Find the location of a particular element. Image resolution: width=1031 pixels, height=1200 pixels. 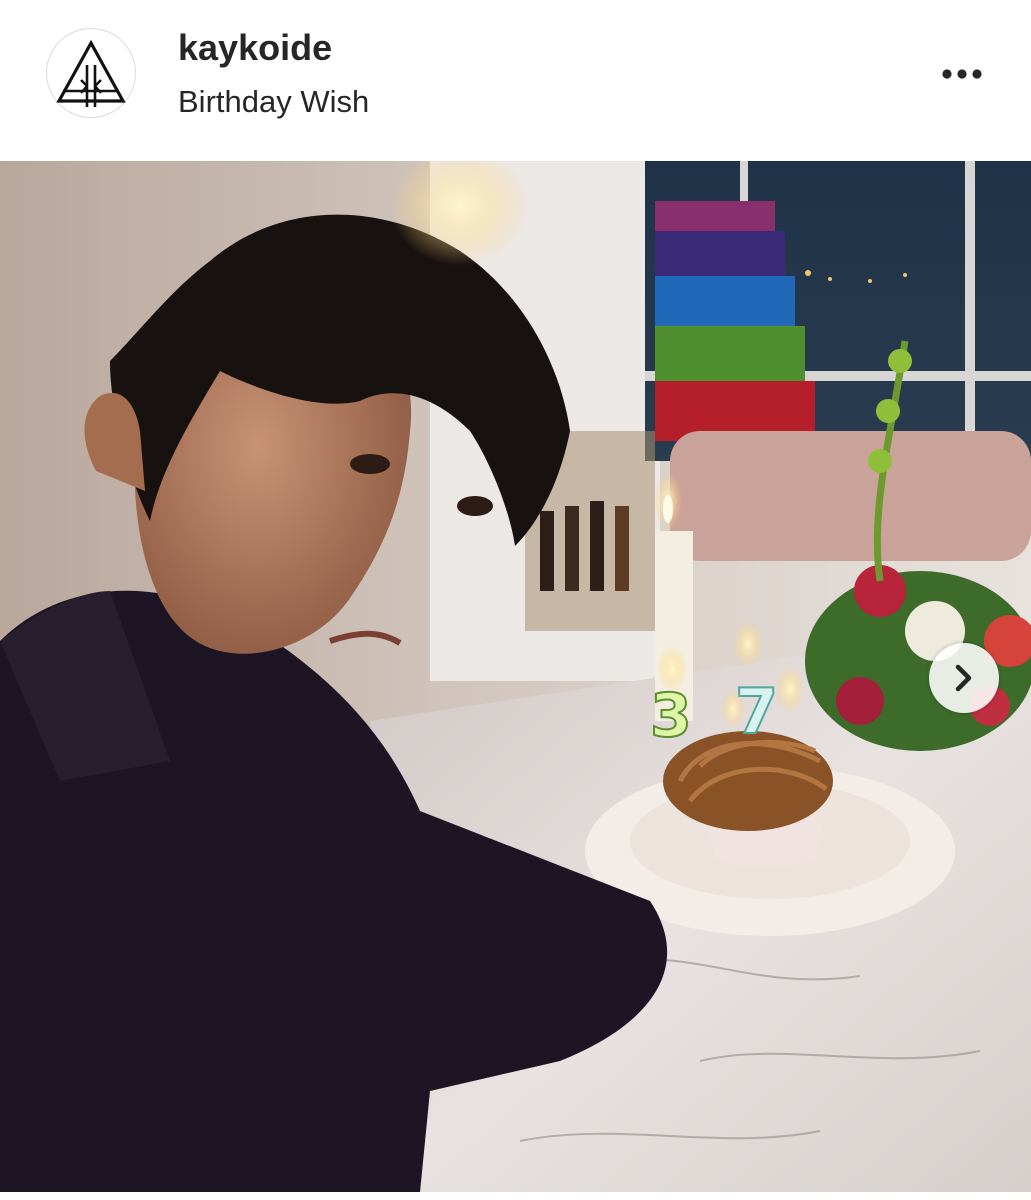

chevron-right-icon is located at coordinates (963, 678).